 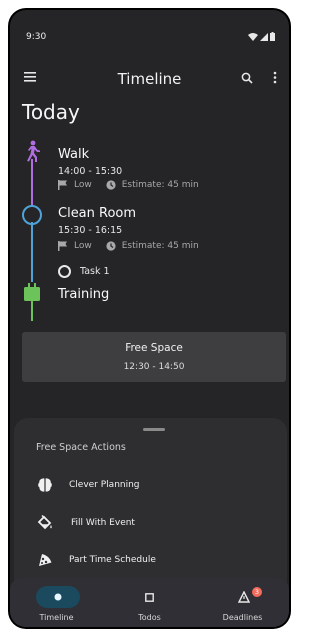 I want to click on nav-label: Todos, so click(x=149, y=617).